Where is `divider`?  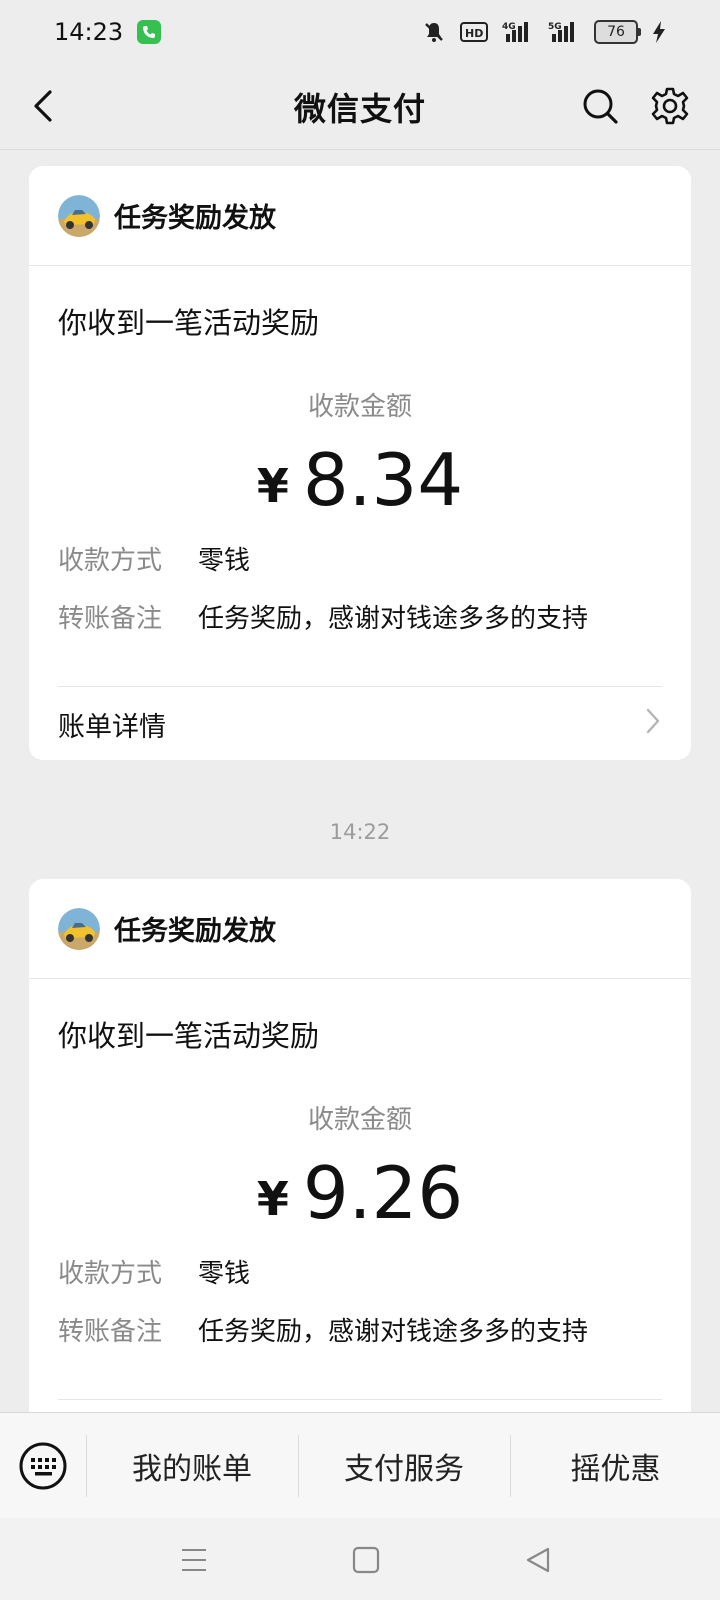
divider is located at coordinates (360, 1399).